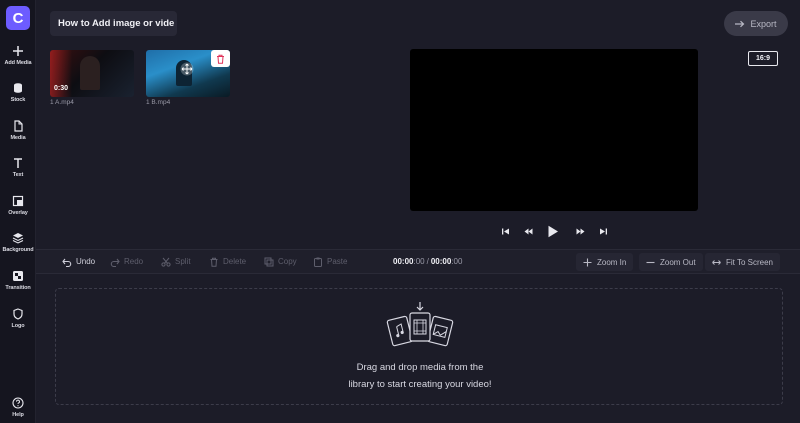 The image size is (800, 423). What do you see at coordinates (318, 262) in the screenshot?
I see `paste-icon` at bounding box center [318, 262].